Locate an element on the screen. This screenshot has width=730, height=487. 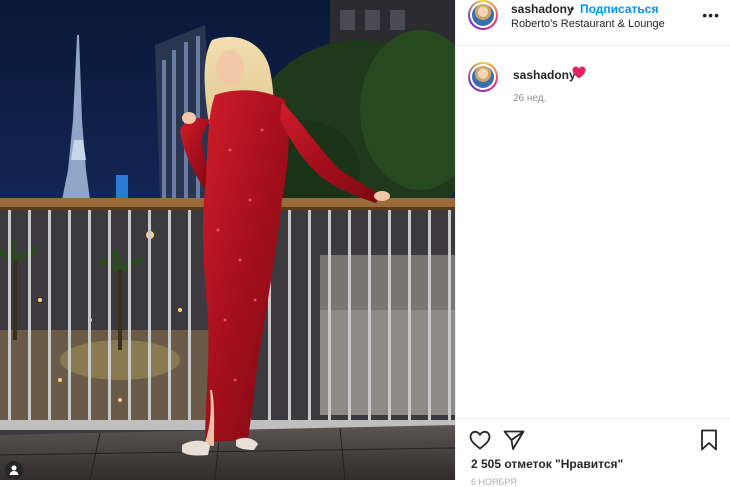
heart-icon is located at coordinates (579, 75).